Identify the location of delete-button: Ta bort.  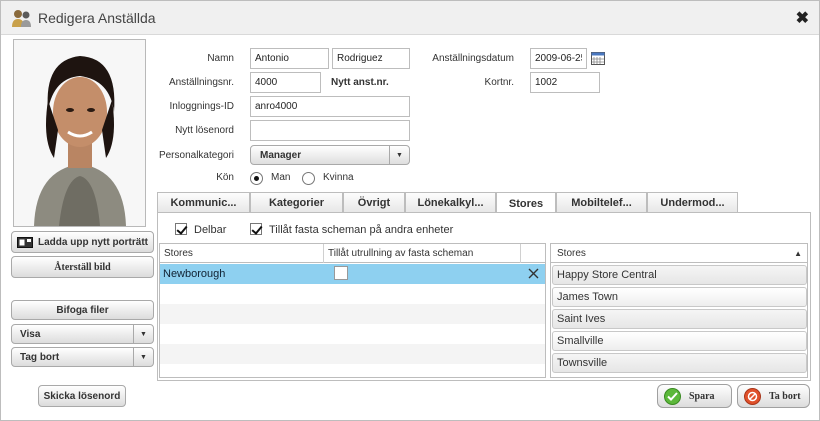
(773, 396).